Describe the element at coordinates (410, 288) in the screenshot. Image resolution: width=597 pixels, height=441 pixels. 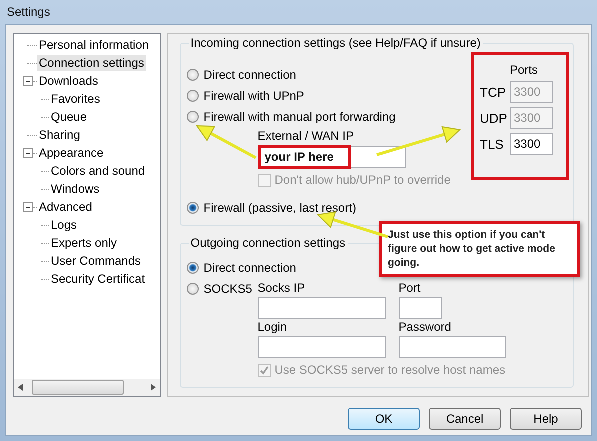
I see `field-label: Port` at that location.